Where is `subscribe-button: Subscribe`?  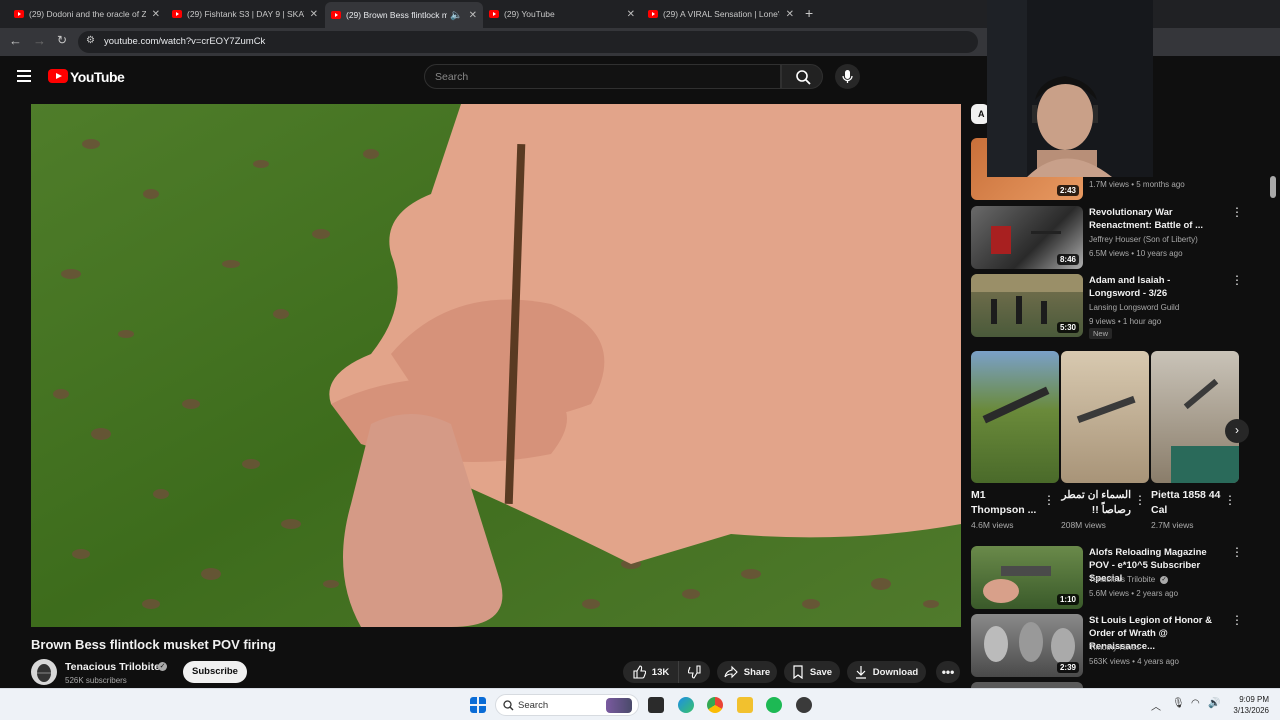 subscribe-button: Subscribe is located at coordinates (215, 672).